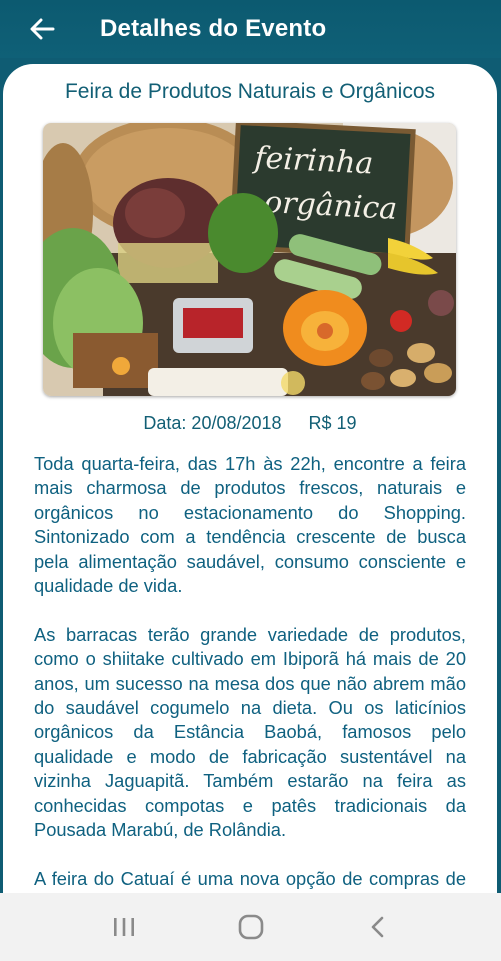 The height and width of the screenshot is (961, 501). Describe the element at coordinates (332, 423) in the screenshot. I see `event-price: R$ 19` at that location.